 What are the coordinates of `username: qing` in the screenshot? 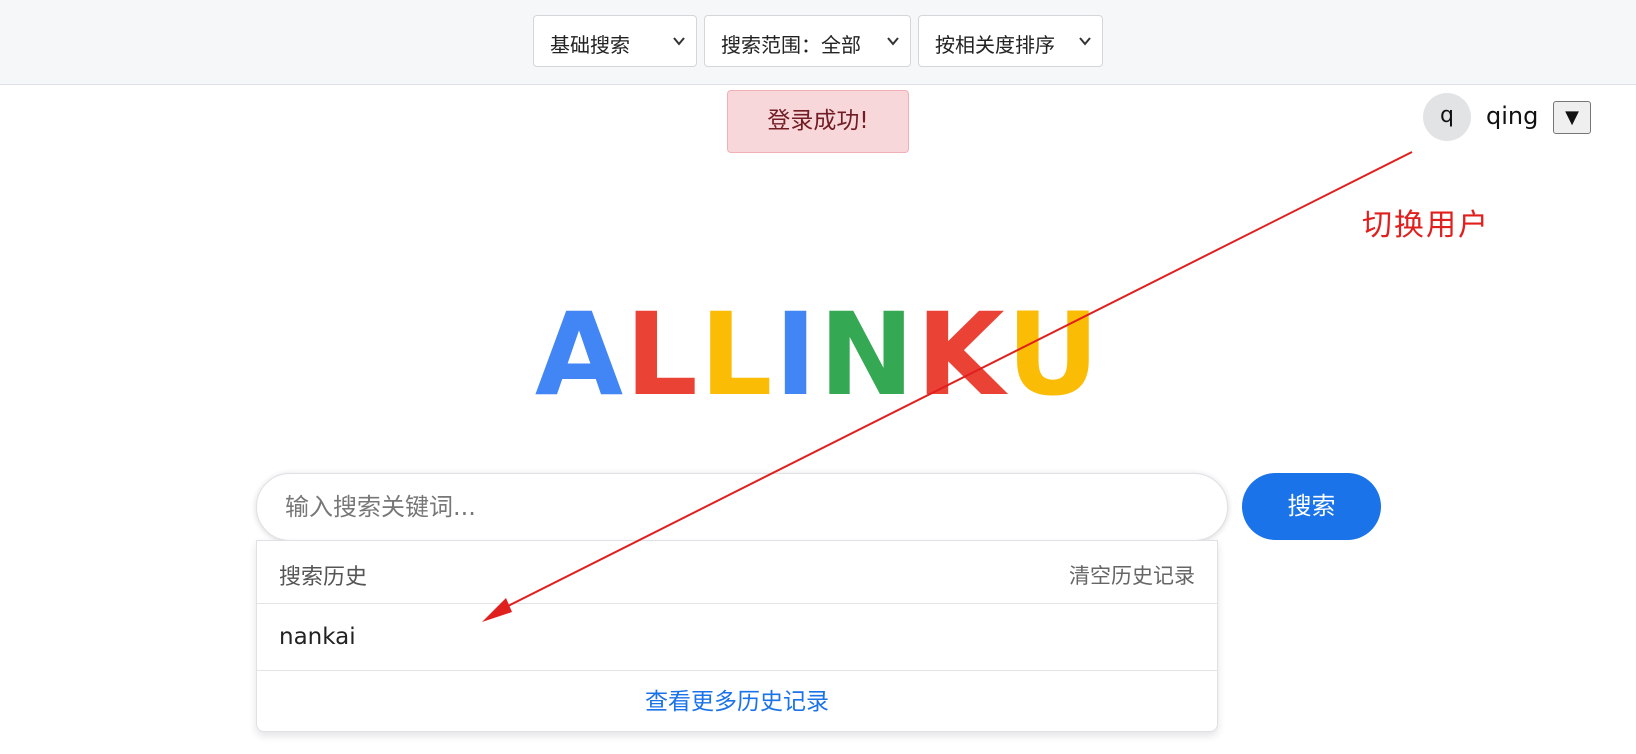 It's located at (1512, 116).